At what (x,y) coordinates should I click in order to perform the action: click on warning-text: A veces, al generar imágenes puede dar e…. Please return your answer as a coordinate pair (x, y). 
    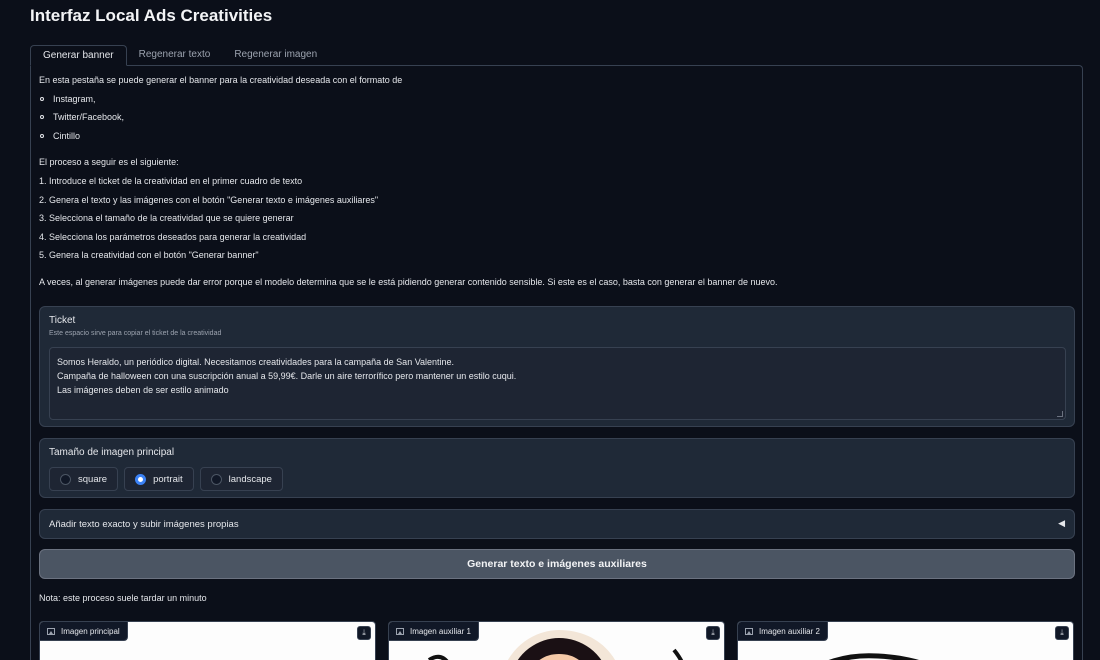
    Looking at the image, I should click on (408, 282).